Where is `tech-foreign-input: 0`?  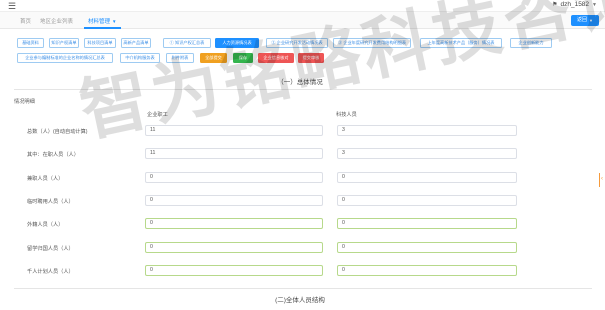 tech-foreign-input: 0 is located at coordinates (427, 223).